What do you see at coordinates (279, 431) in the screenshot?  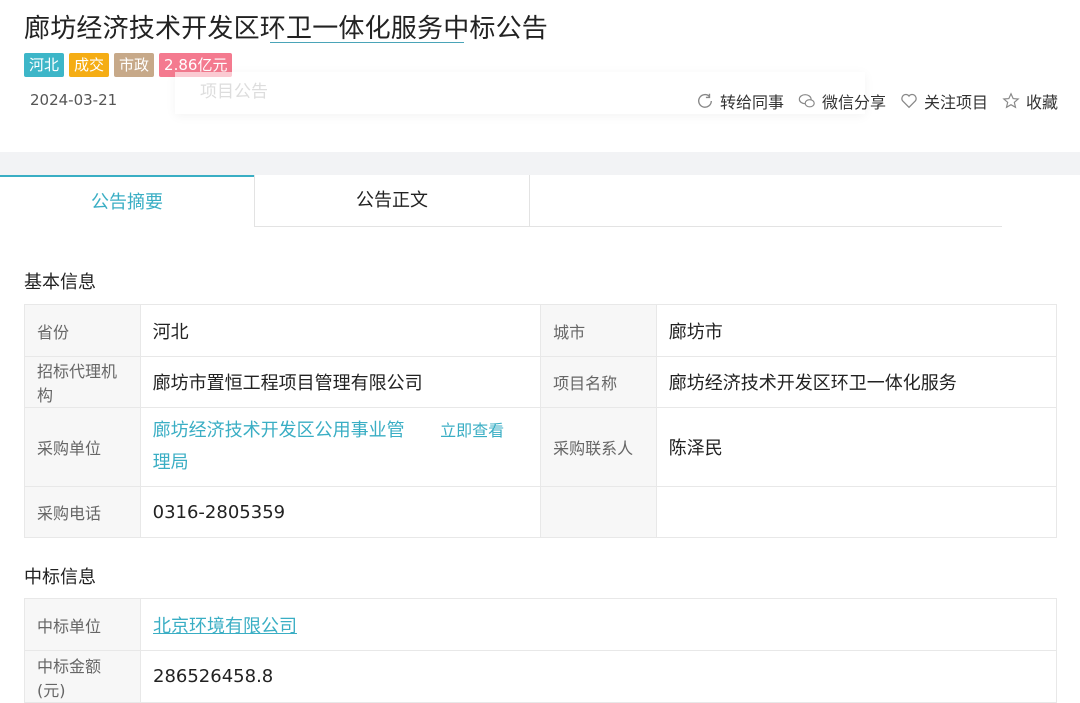 I see `buyer-name-line1: 廊坊经济技术开发区公用事业管` at bounding box center [279, 431].